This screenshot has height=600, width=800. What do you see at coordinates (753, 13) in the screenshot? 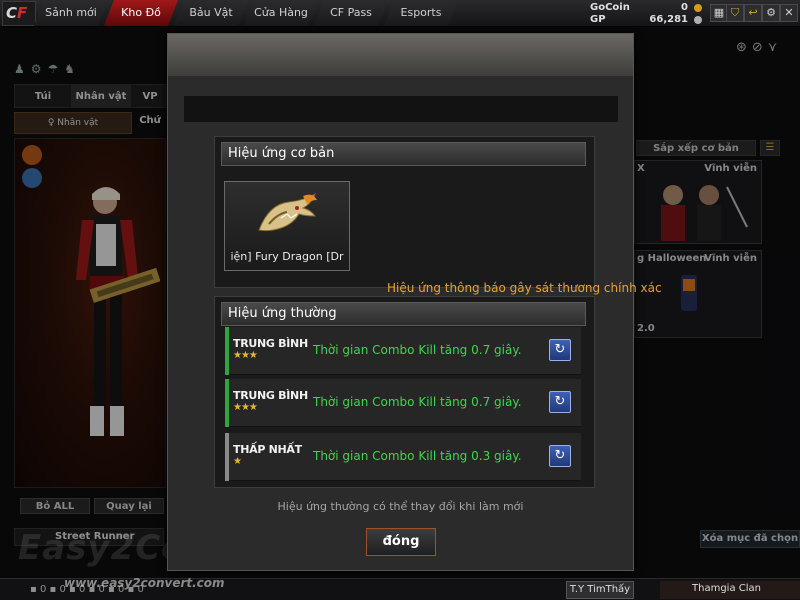
I see `return-icon: ↩` at bounding box center [753, 13].